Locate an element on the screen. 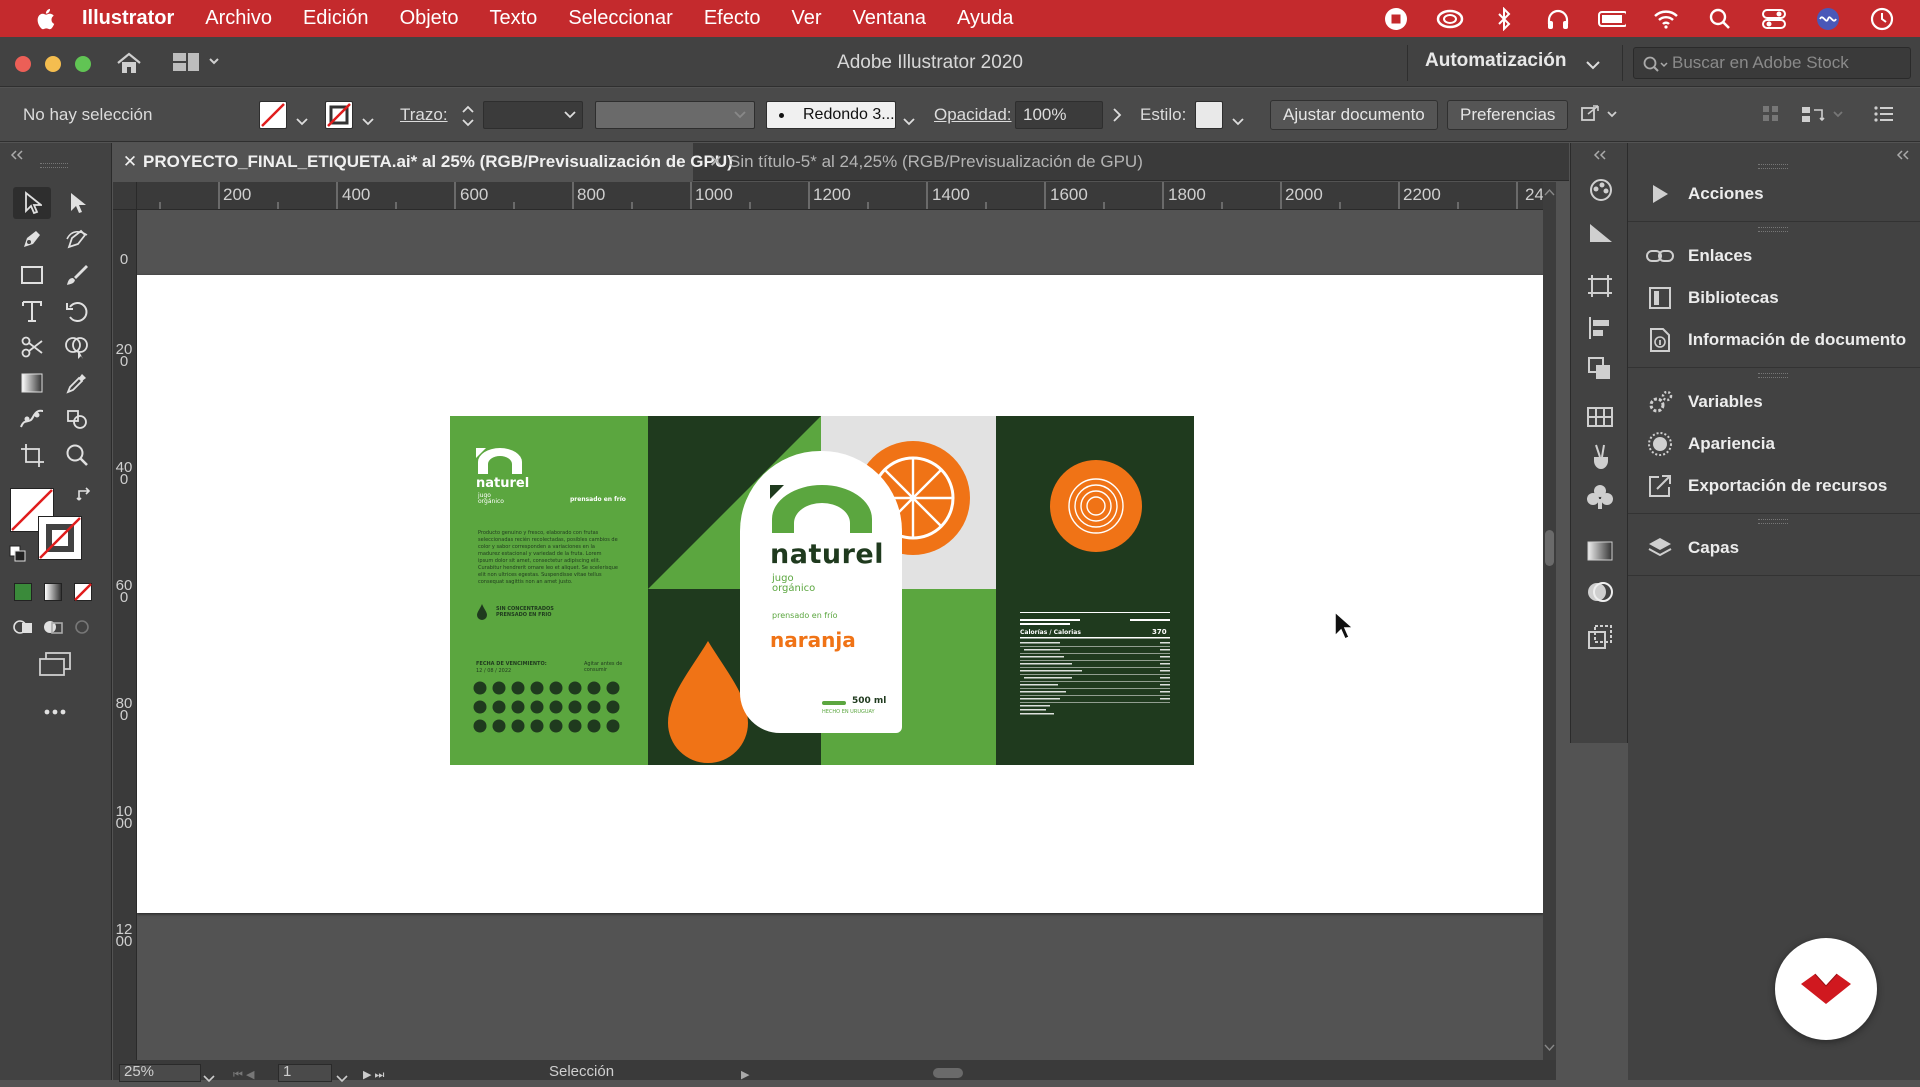 The height and width of the screenshot is (1087, 1920). apple-icon is located at coordinates (45, 19).